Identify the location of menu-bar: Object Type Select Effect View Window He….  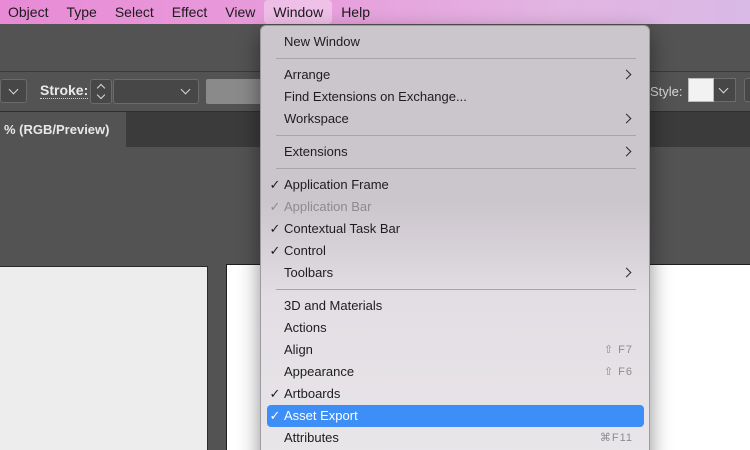
(375, 12).